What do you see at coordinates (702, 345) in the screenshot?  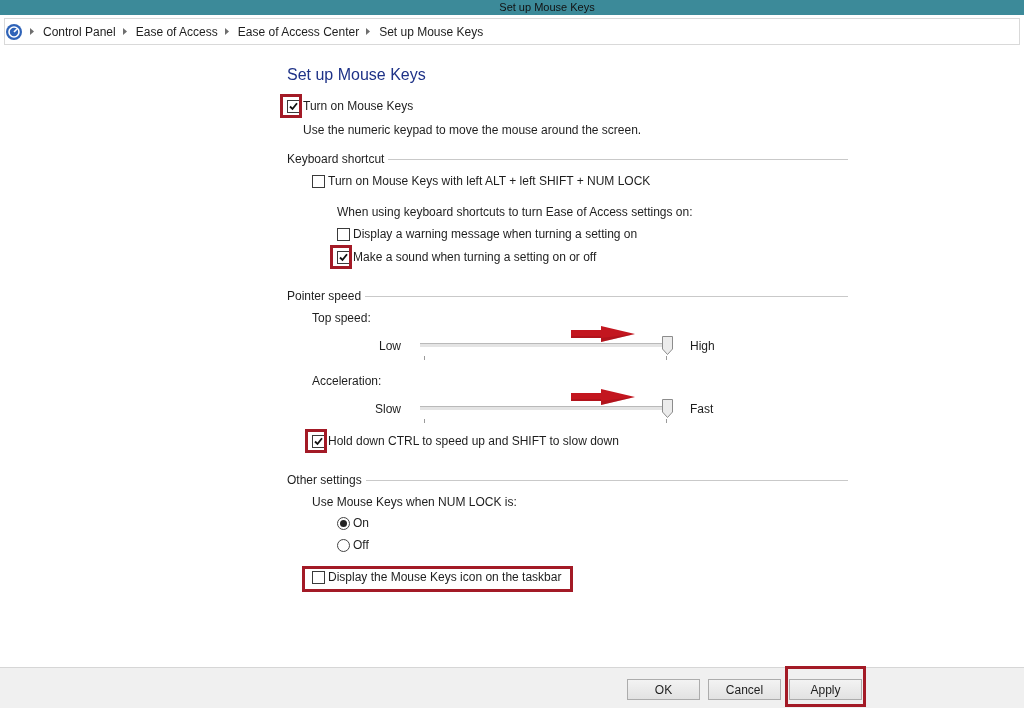 I see `slider-max-label: High` at bounding box center [702, 345].